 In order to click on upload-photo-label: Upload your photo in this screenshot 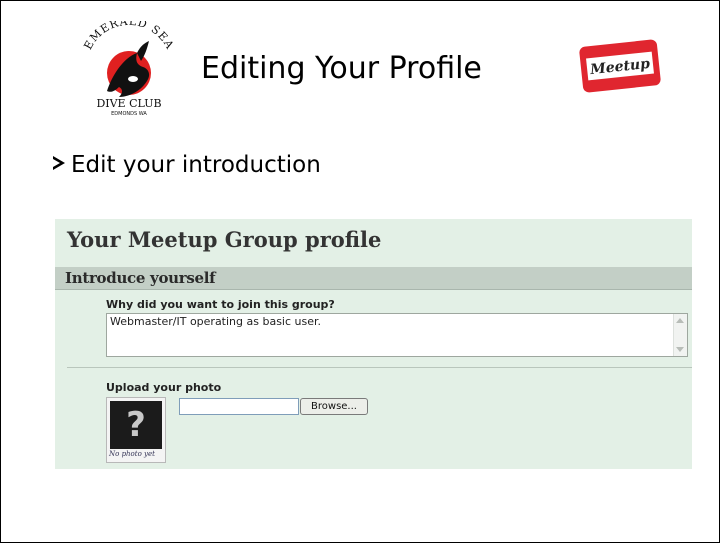, I will do `click(164, 387)`.